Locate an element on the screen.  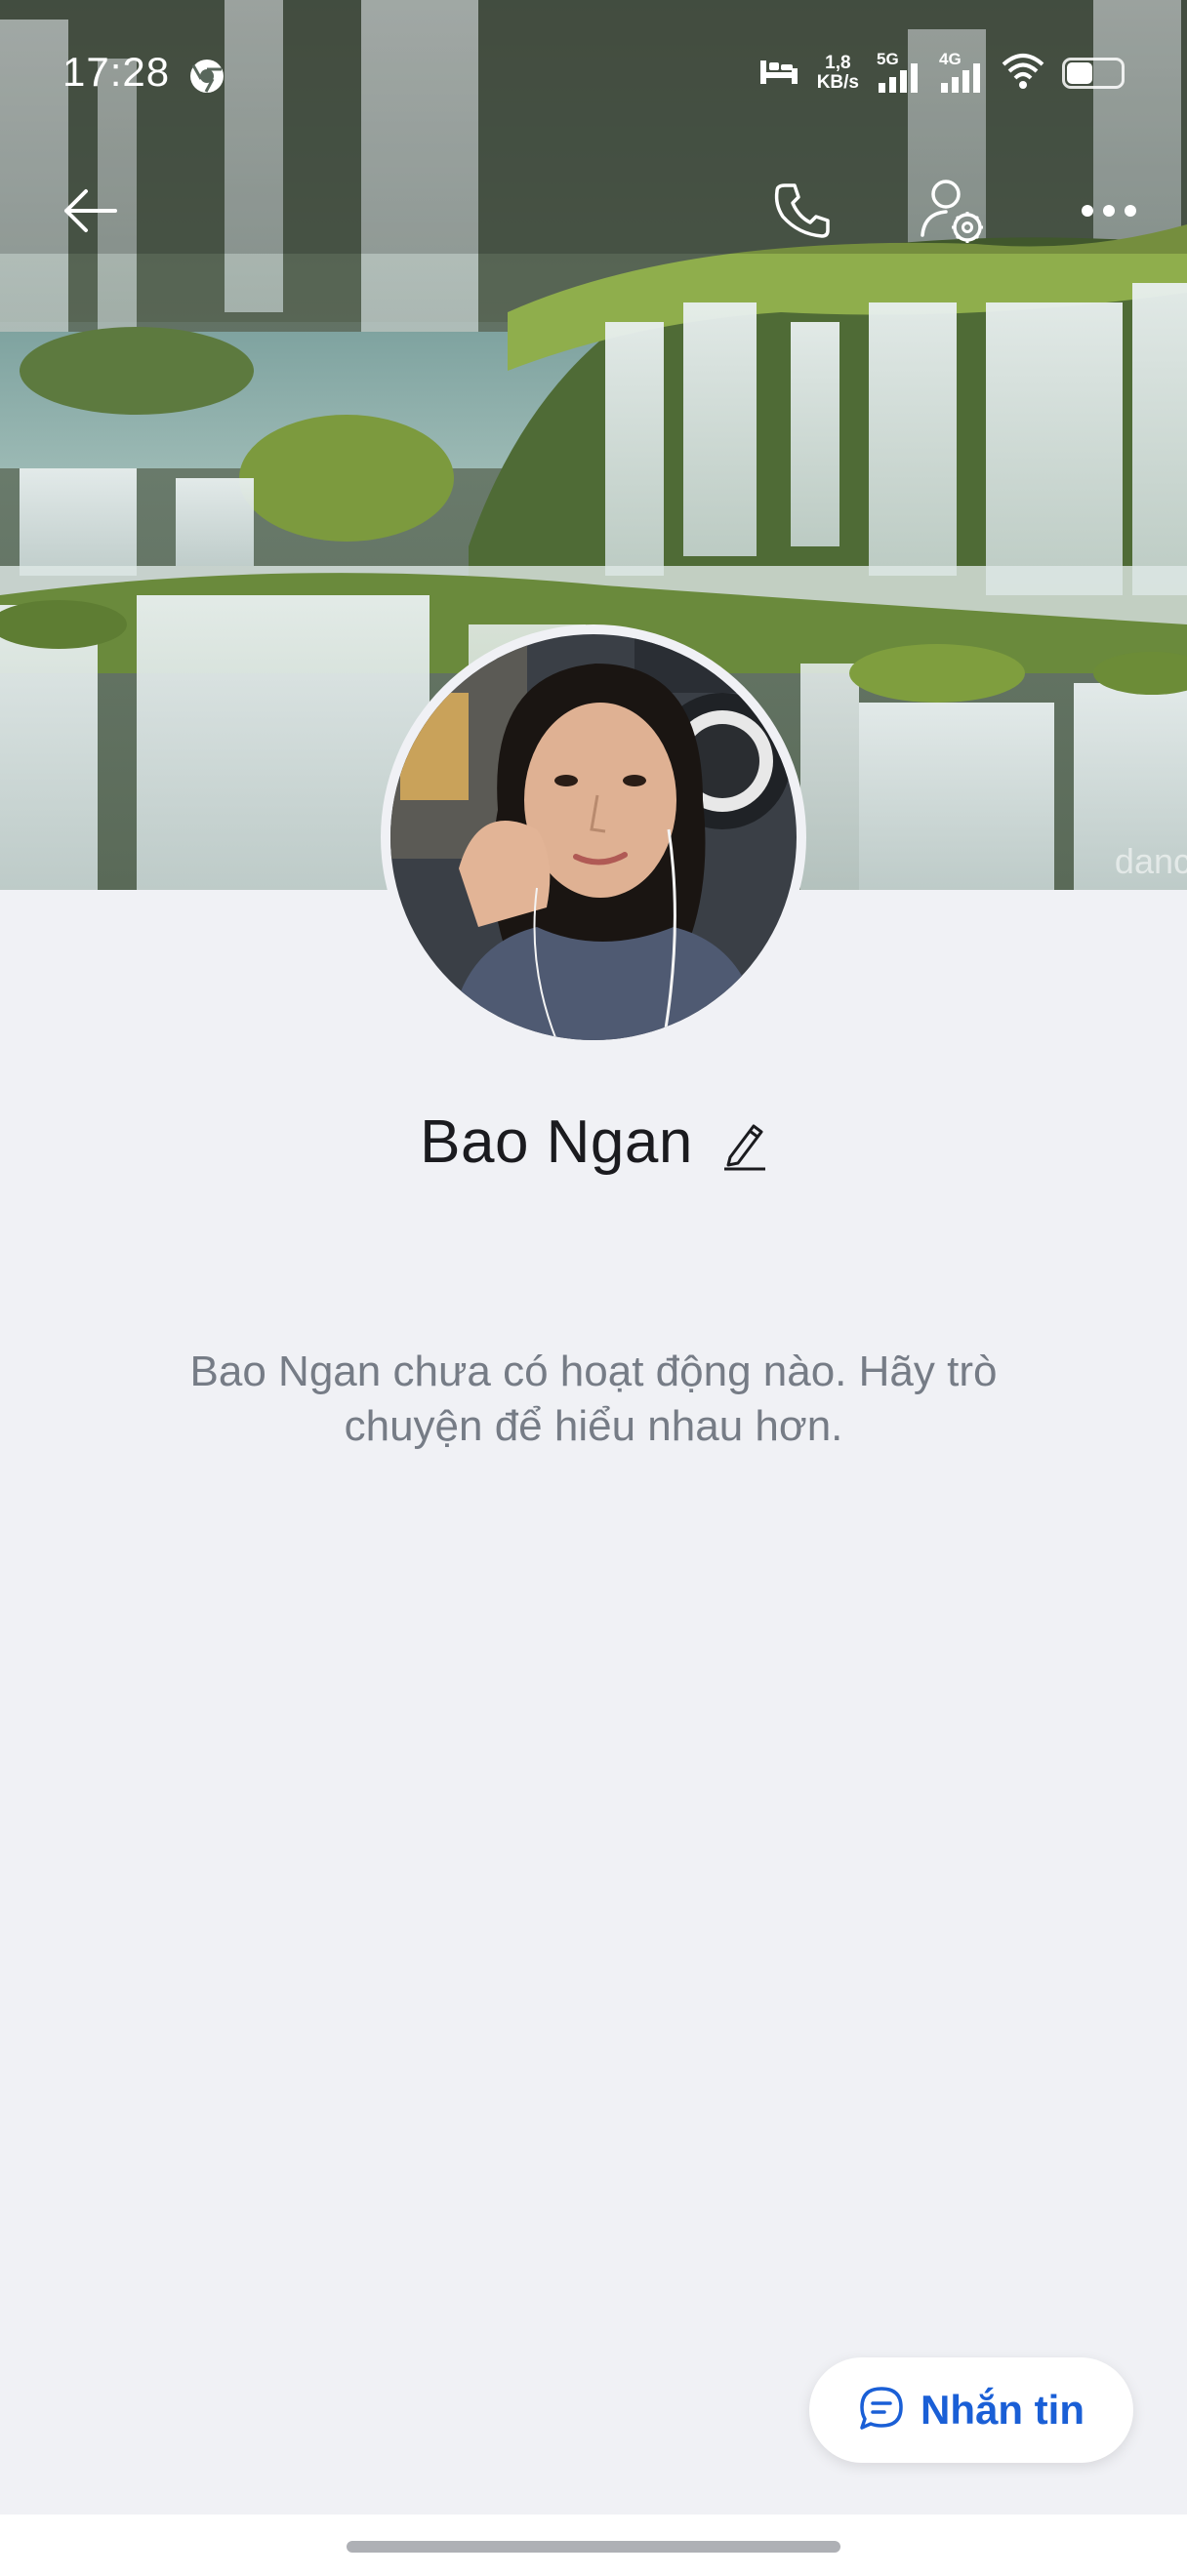
battery-icon is located at coordinates (1093, 73).